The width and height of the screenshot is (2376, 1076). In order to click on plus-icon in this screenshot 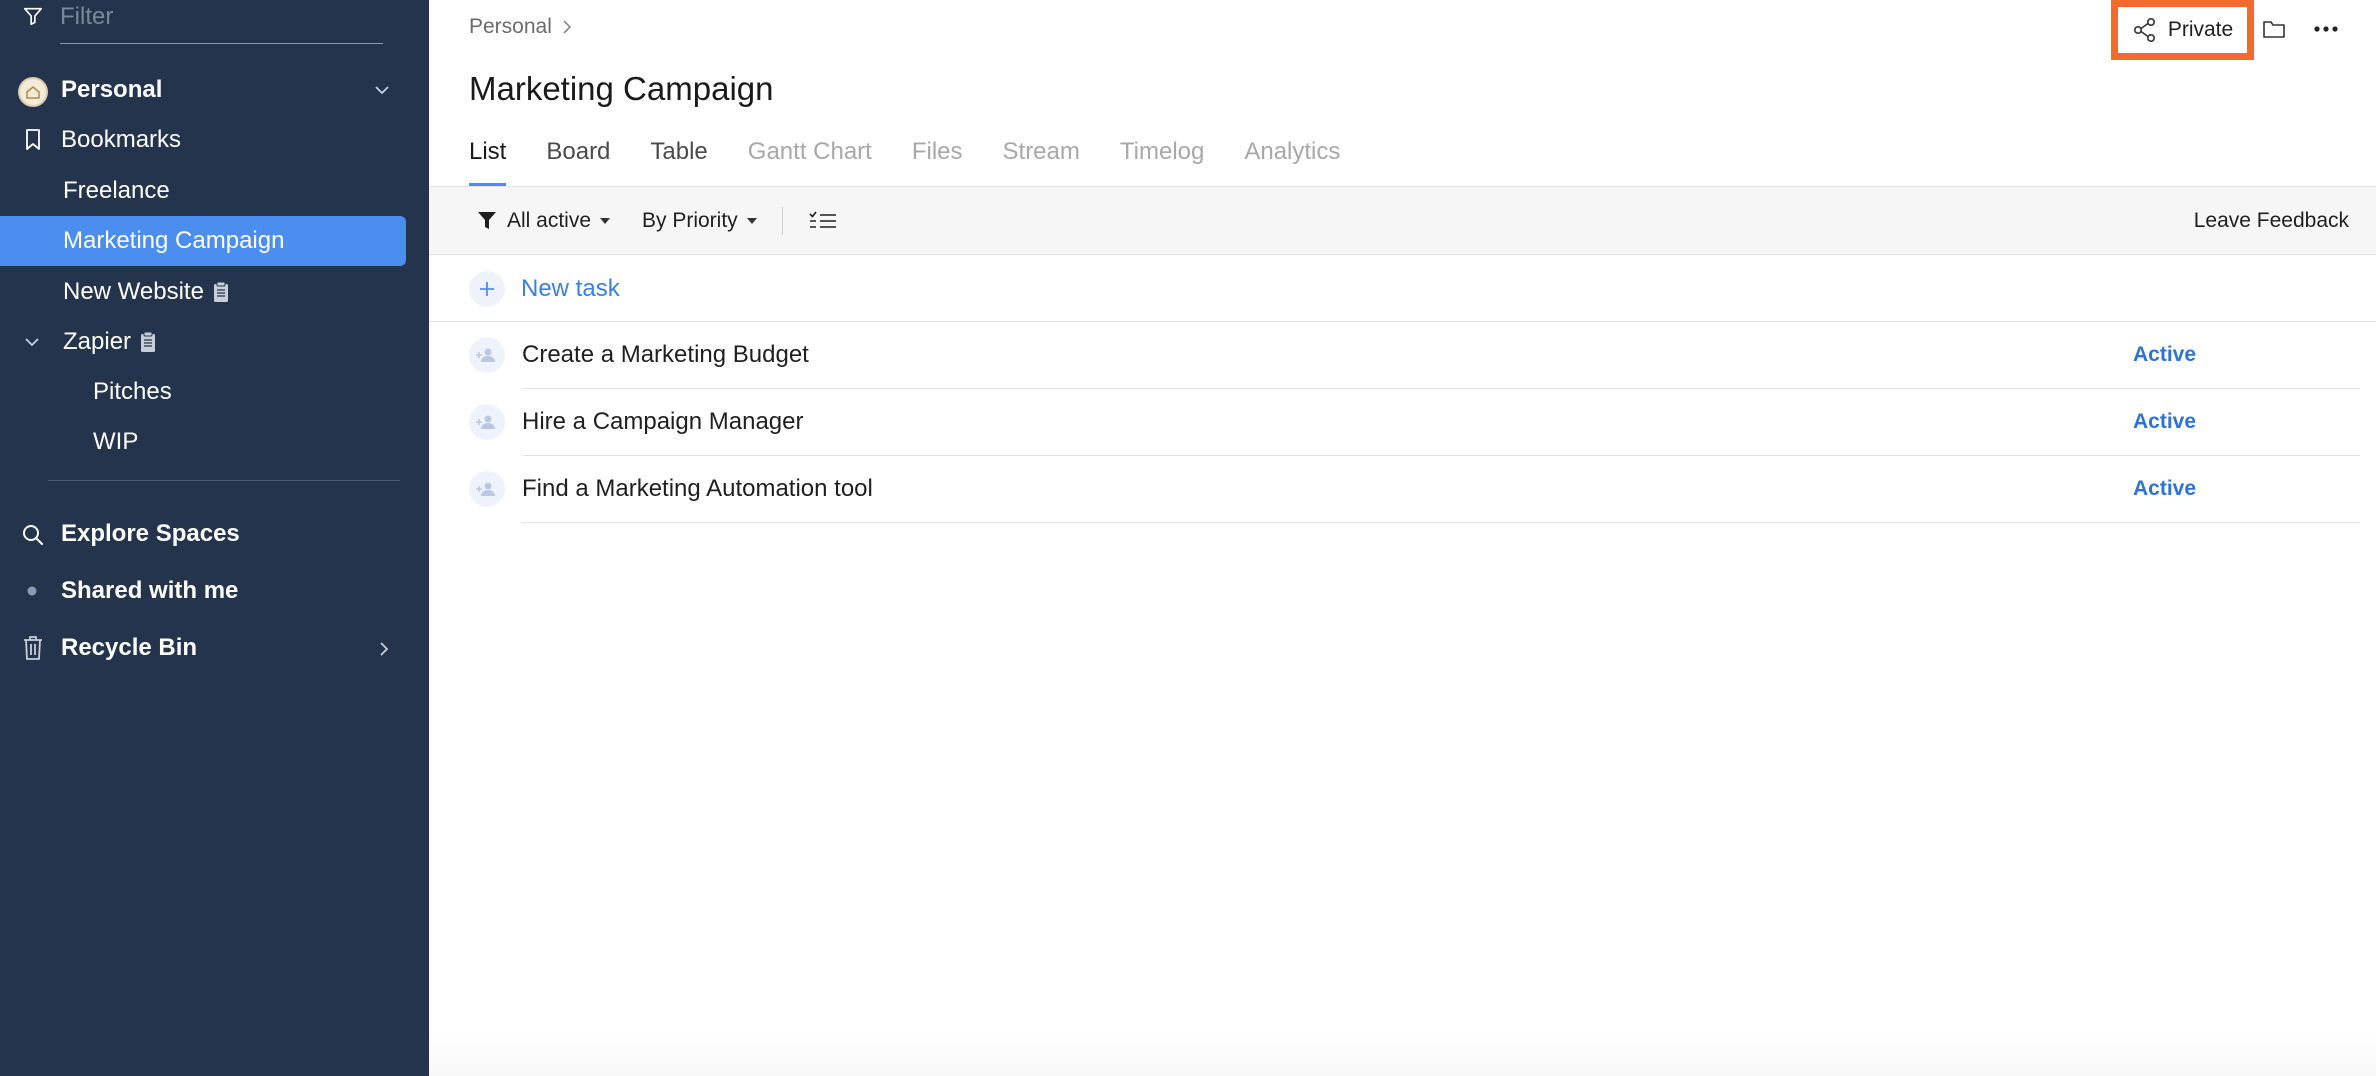, I will do `click(487, 289)`.